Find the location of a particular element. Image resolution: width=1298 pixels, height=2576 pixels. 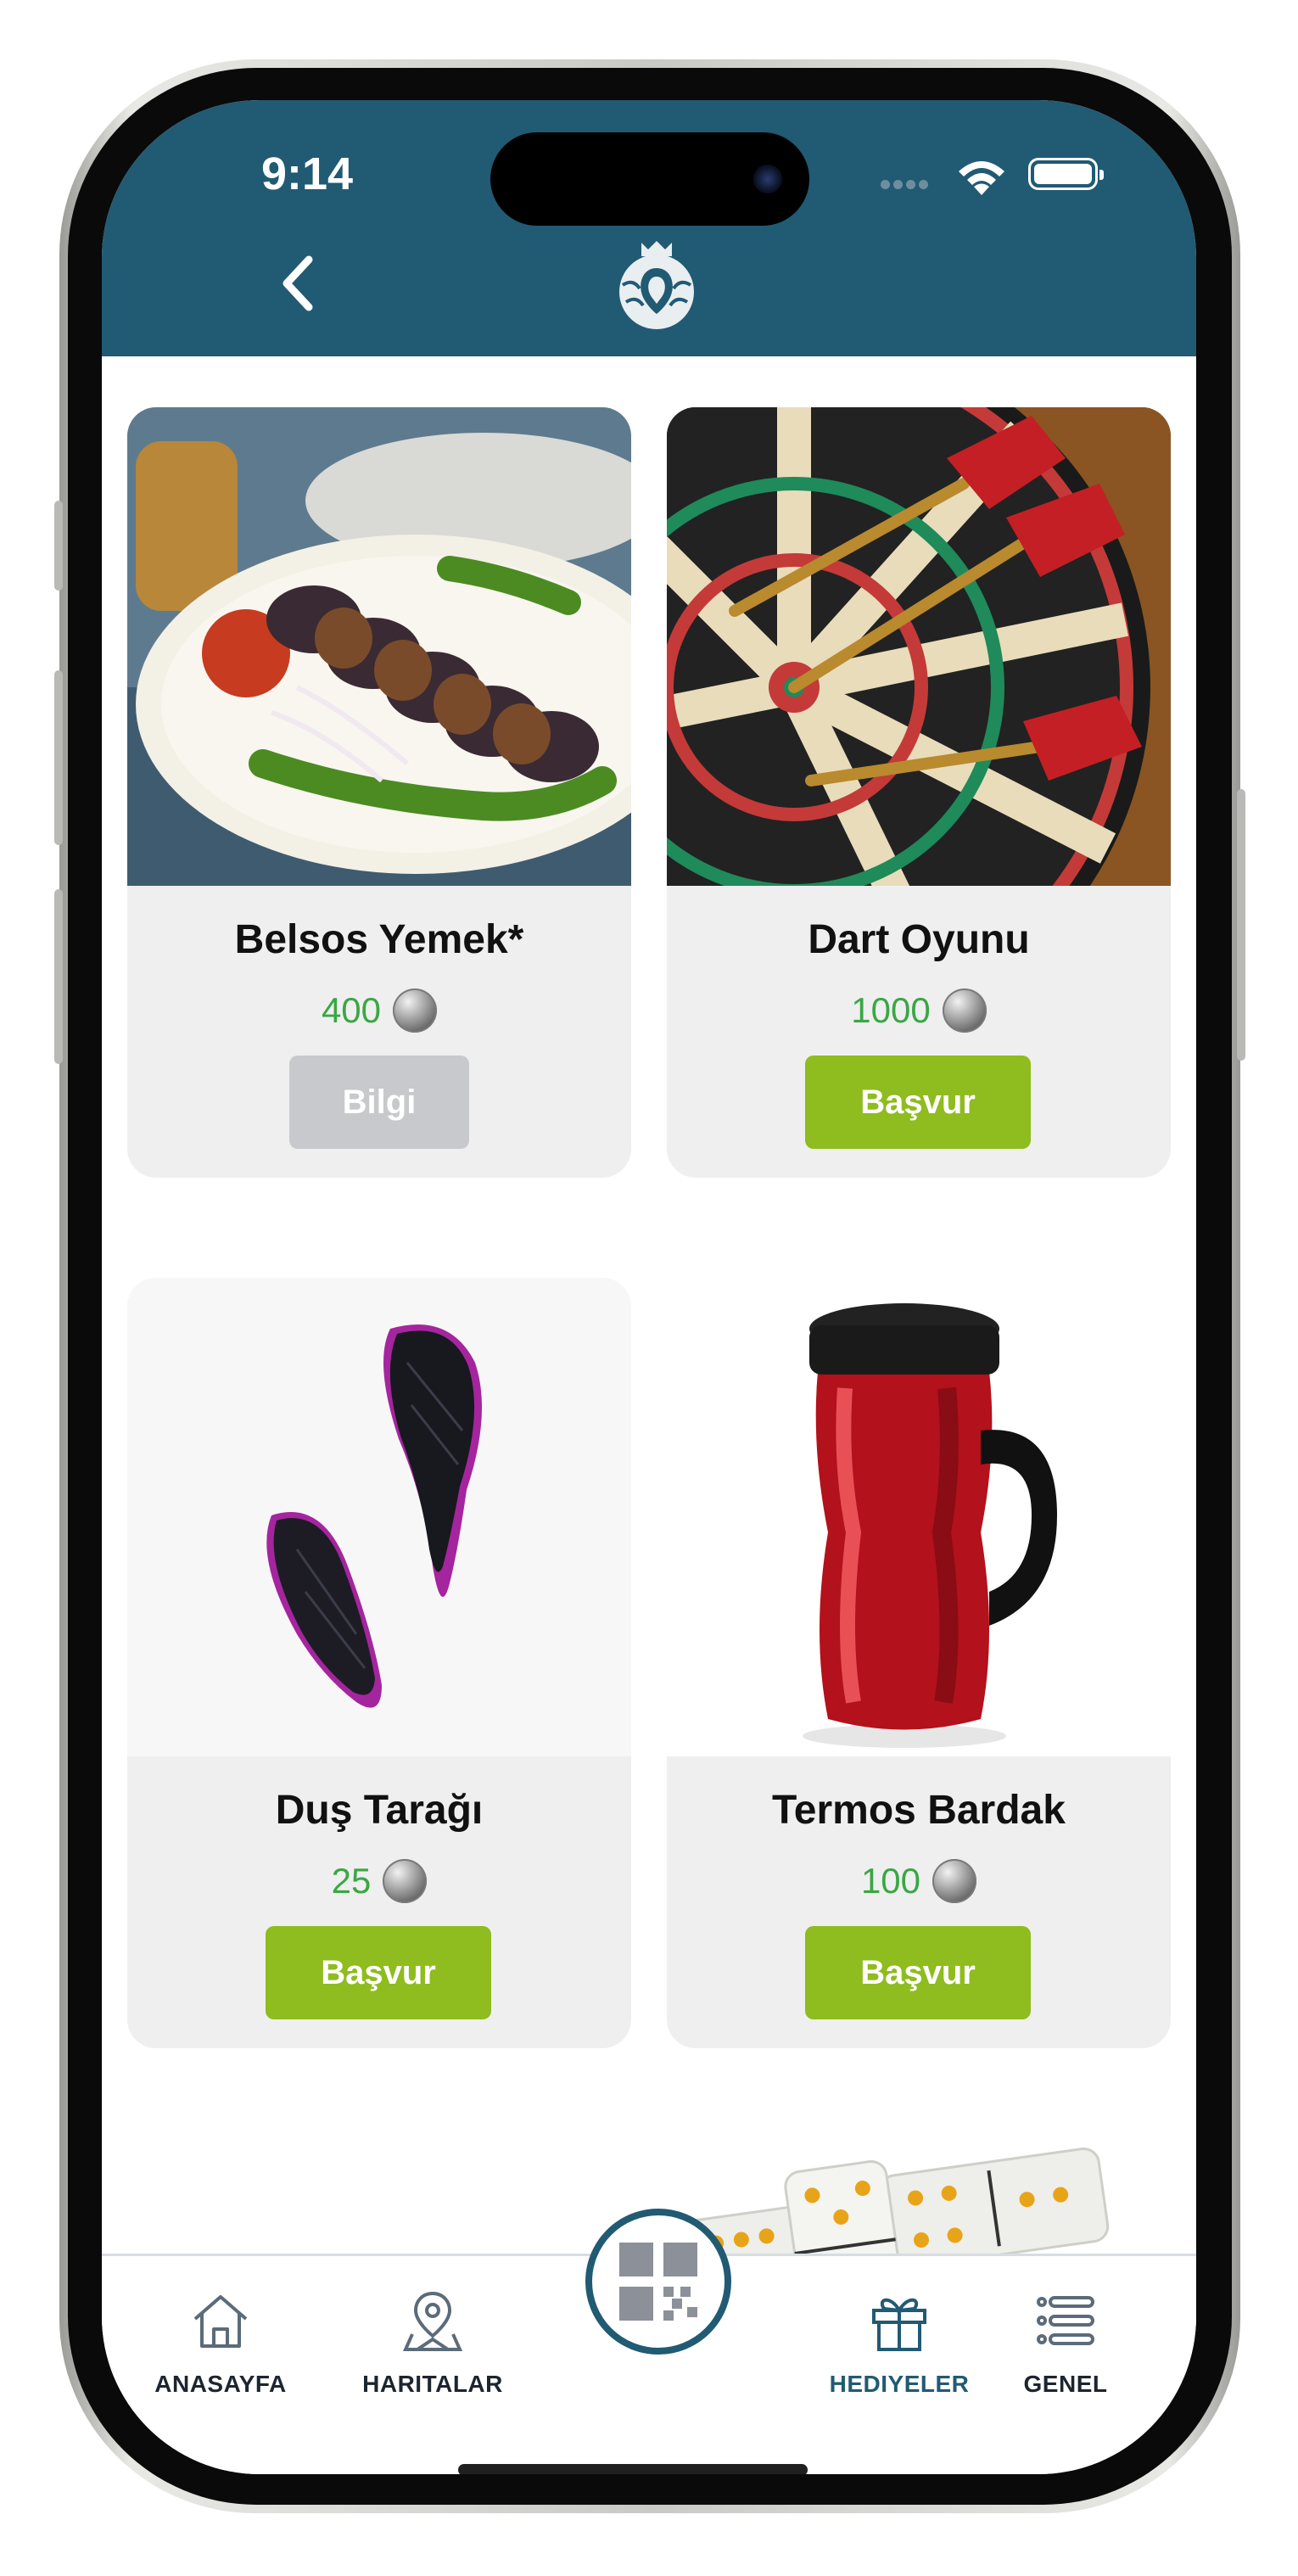

volume-down-button is located at coordinates (58, 976).